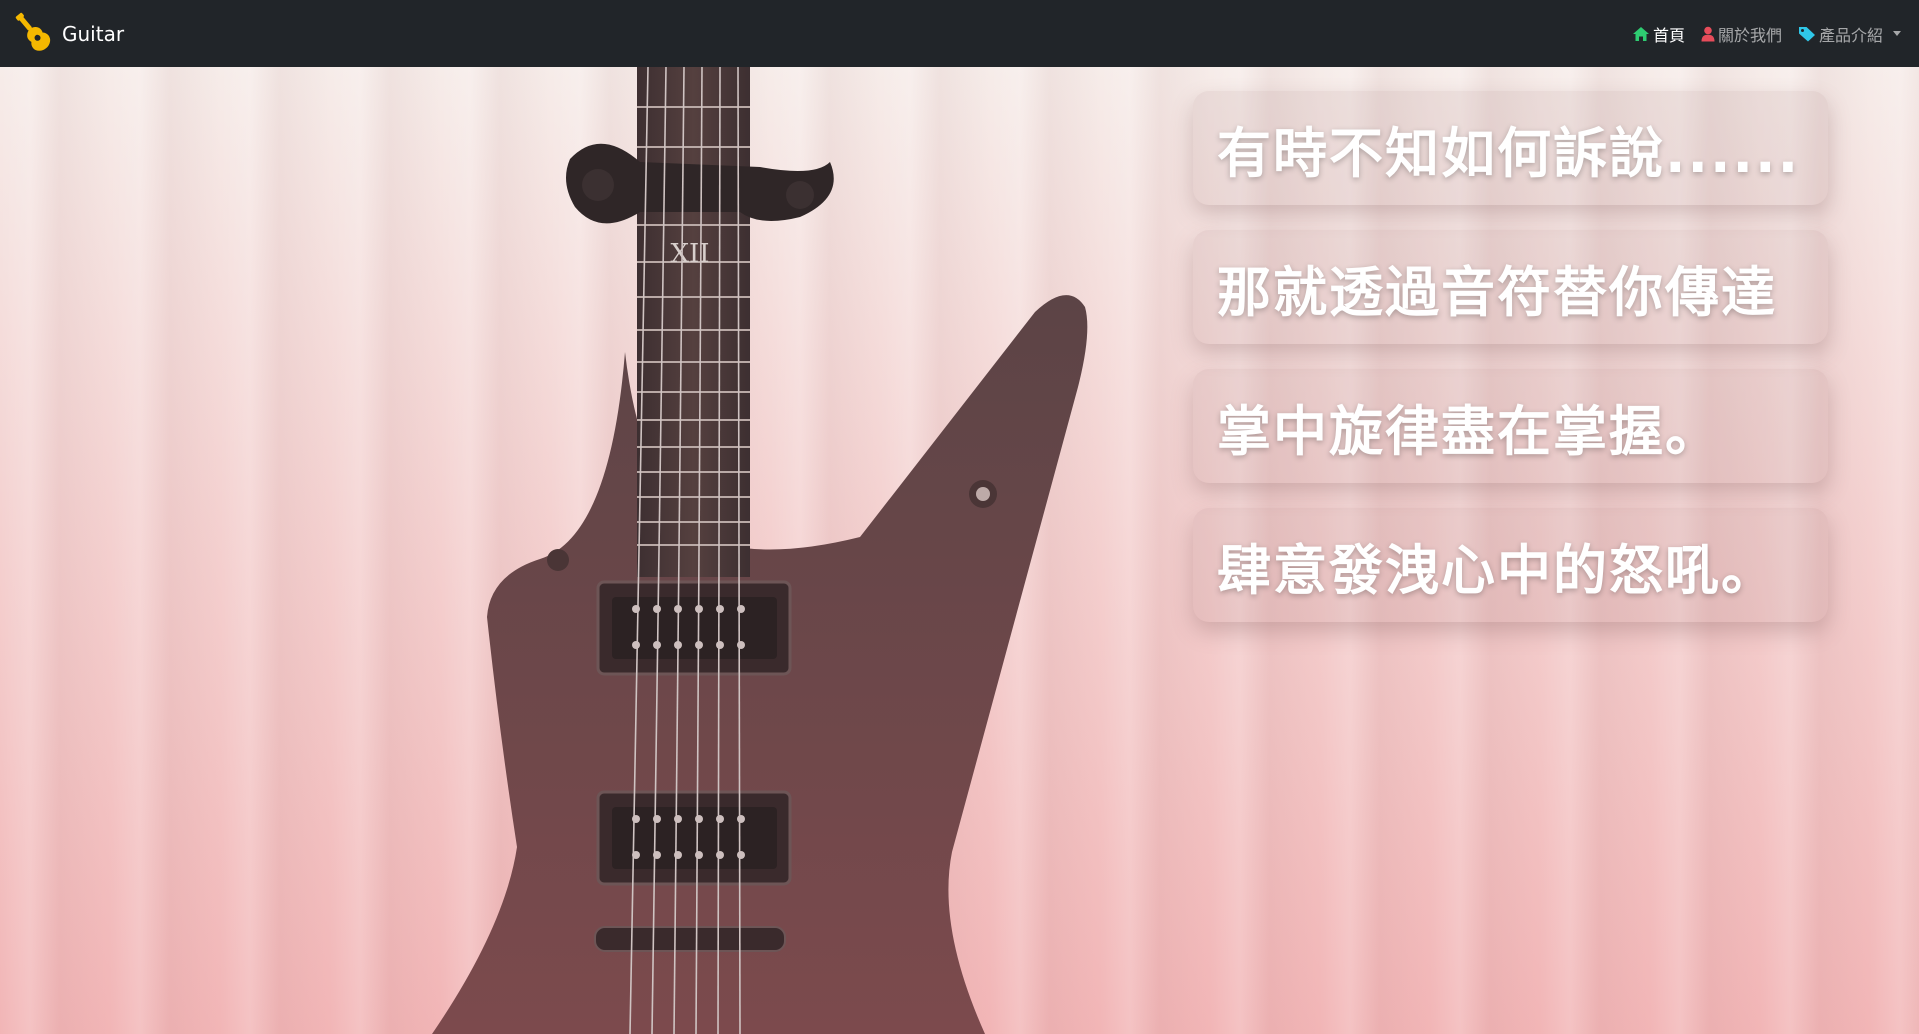  I want to click on brand-name: Guitar, so click(93, 33).